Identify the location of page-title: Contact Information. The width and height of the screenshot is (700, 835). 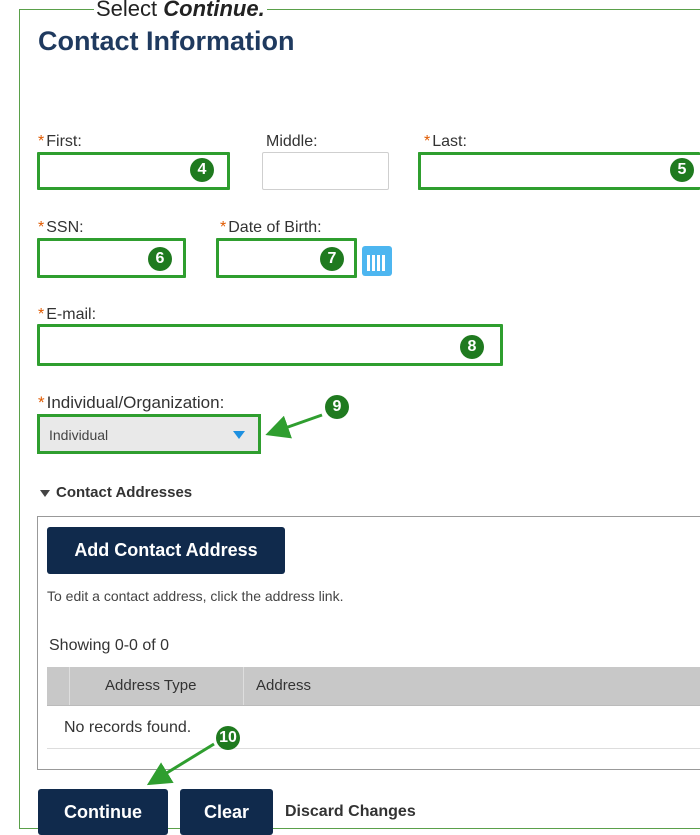
(166, 41).